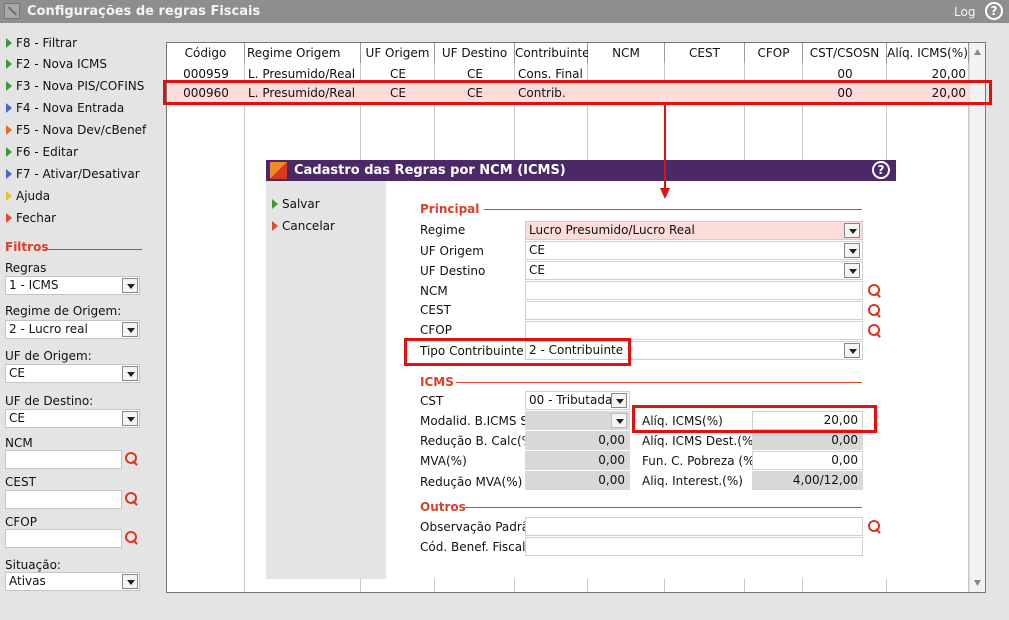 The height and width of the screenshot is (620, 1009). I want to click on scroll-up-icon, so click(977, 52).